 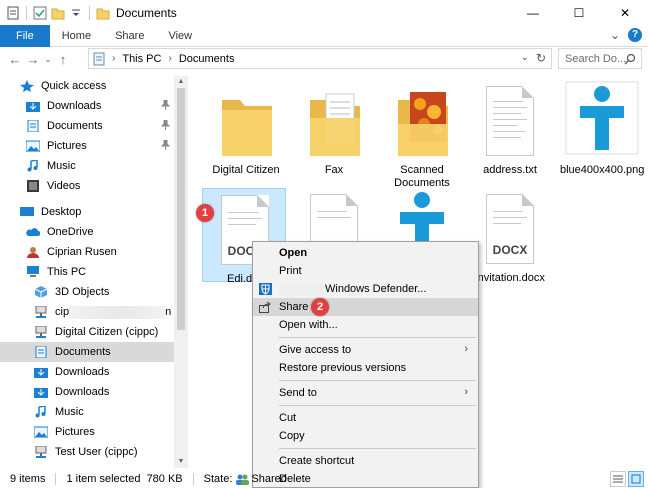 I want to click on nav-scrollbar: ▲ ▼, so click(x=181, y=272).